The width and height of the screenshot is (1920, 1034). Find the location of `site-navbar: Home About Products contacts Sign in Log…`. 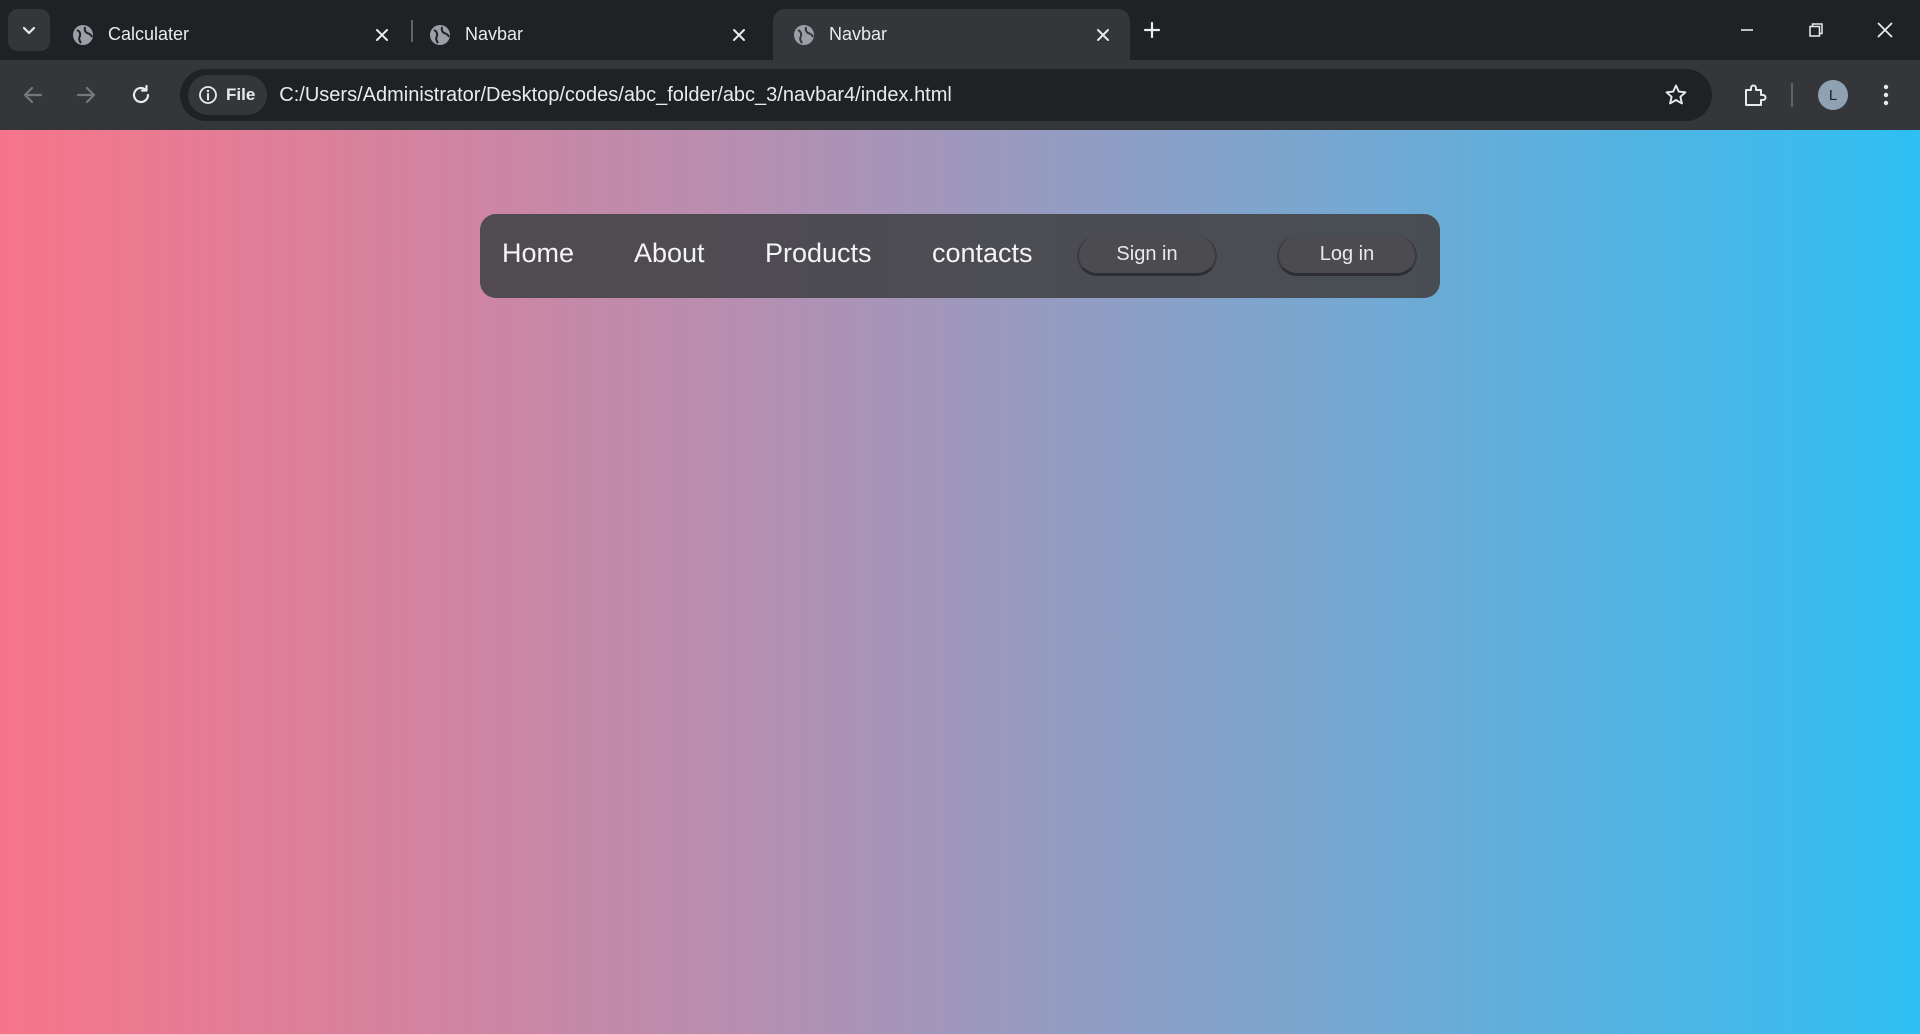

site-navbar: Home About Products contacts Sign in Log… is located at coordinates (960, 256).